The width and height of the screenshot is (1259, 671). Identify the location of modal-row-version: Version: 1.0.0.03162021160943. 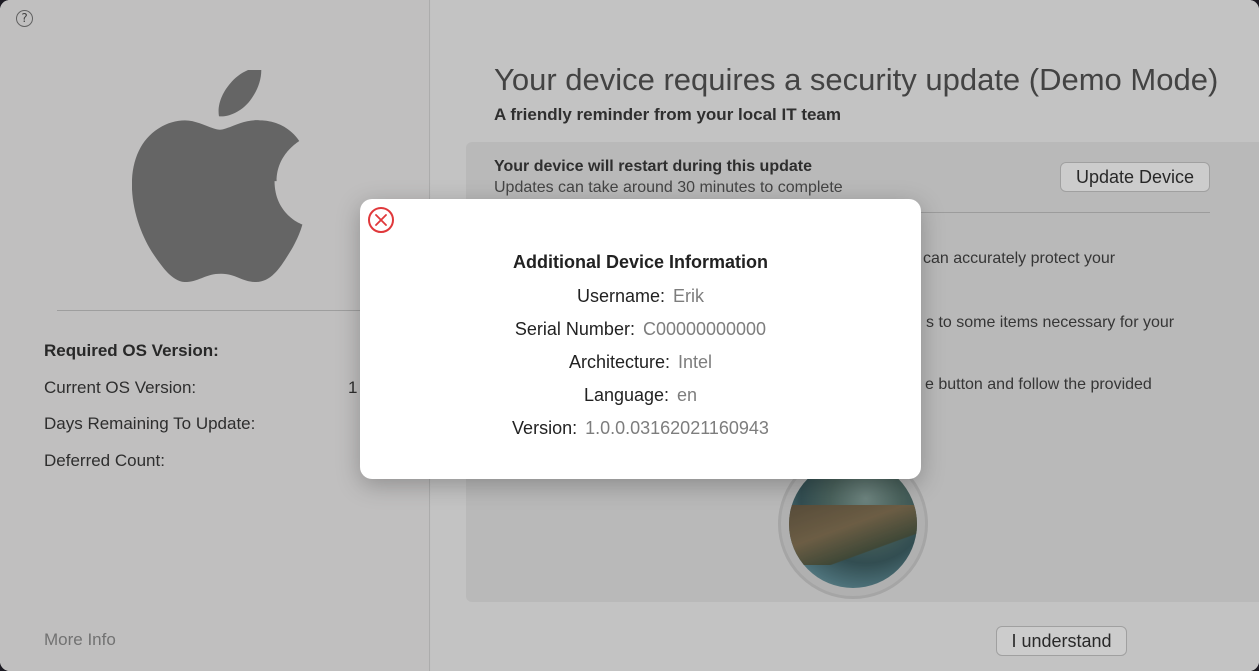
(640, 428).